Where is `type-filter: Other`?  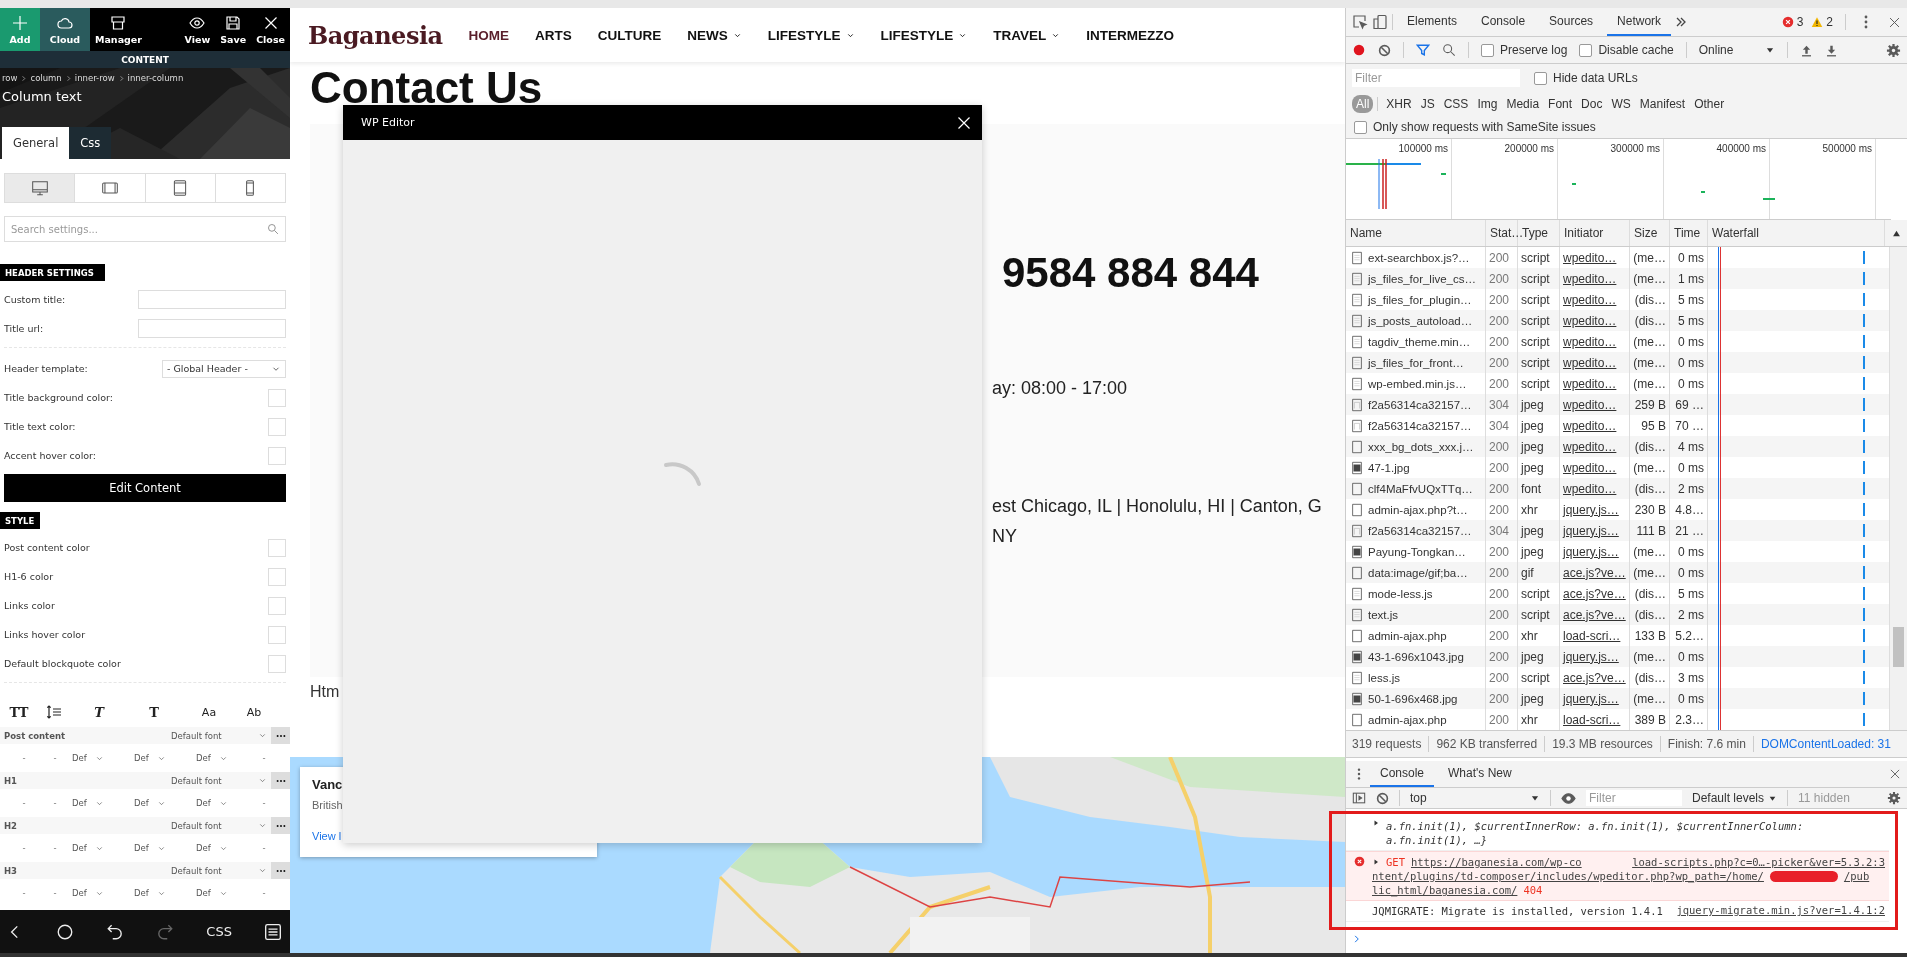
type-filter: Other is located at coordinates (1709, 104).